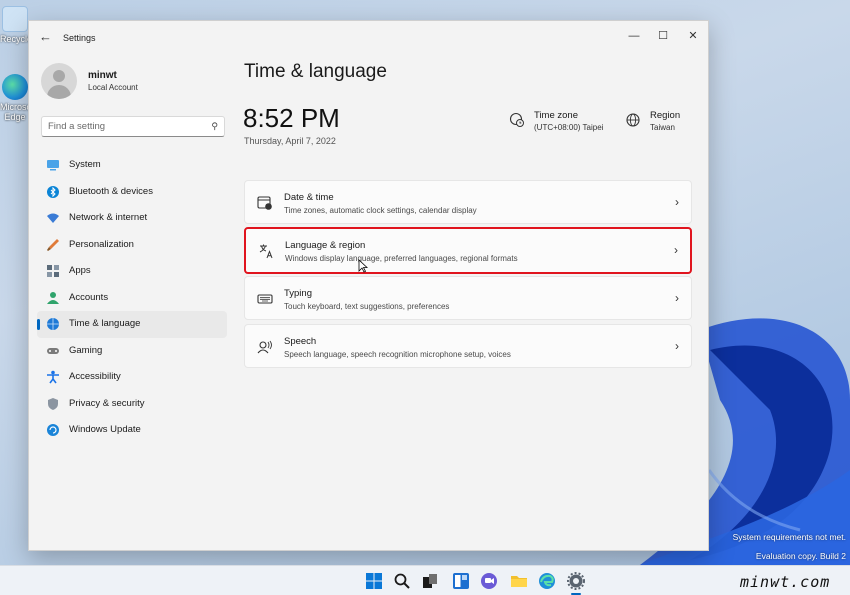  Describe the element at coordinates (53, 350) in the screenshot. I see `gamepad-icon` at that location.